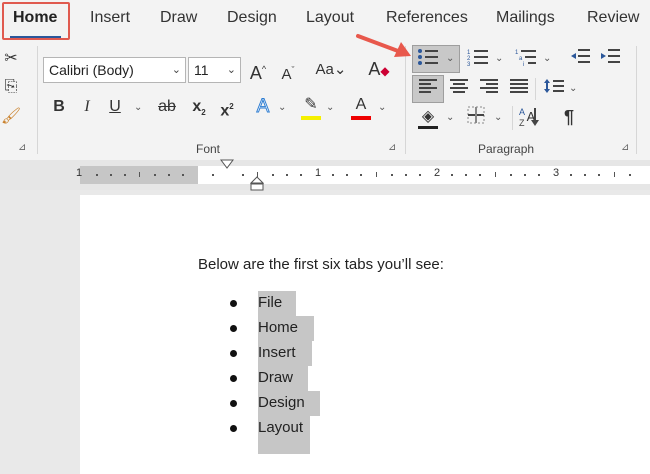  Describe the element at coordinates (252, 18) in the screenshot. I see `tab-design: Design` at that location.